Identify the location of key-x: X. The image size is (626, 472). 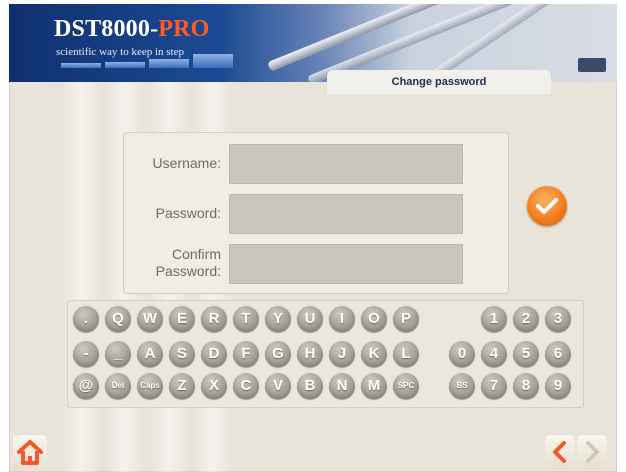
(214, 386).